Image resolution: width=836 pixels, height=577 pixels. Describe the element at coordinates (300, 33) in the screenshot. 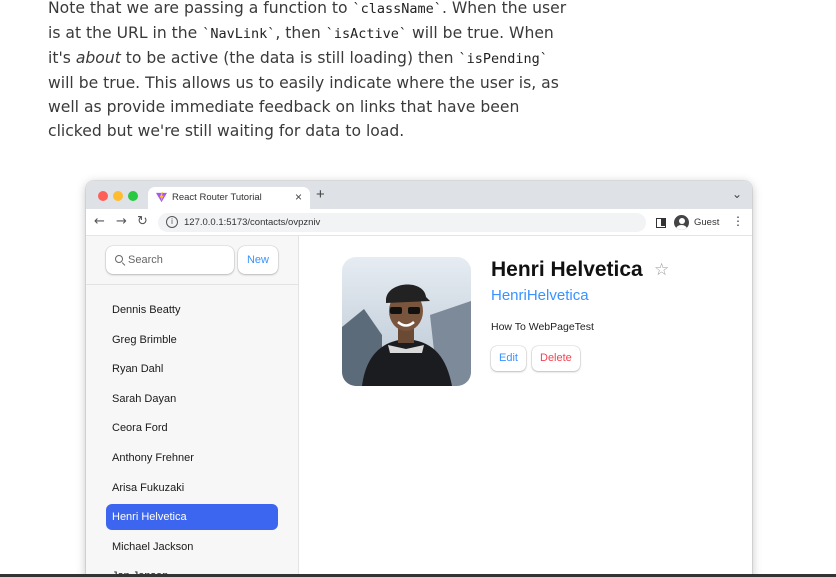

I see `article-text: , then` at that location.